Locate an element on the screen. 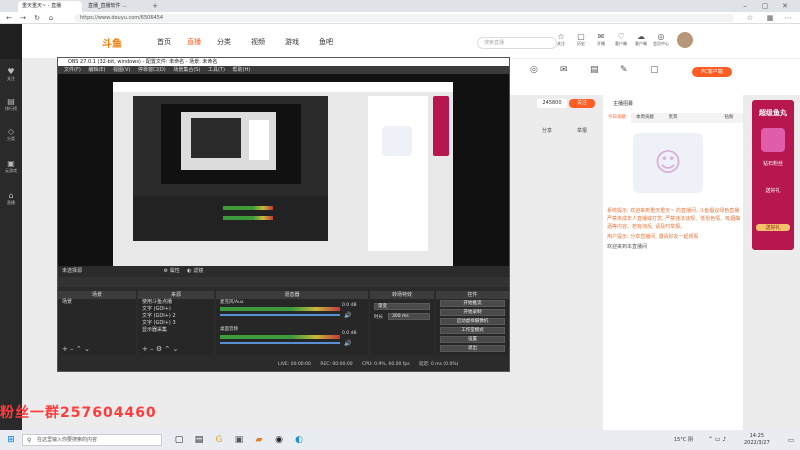  gear-icon: ⚙ is located at coordinates (166, 271).